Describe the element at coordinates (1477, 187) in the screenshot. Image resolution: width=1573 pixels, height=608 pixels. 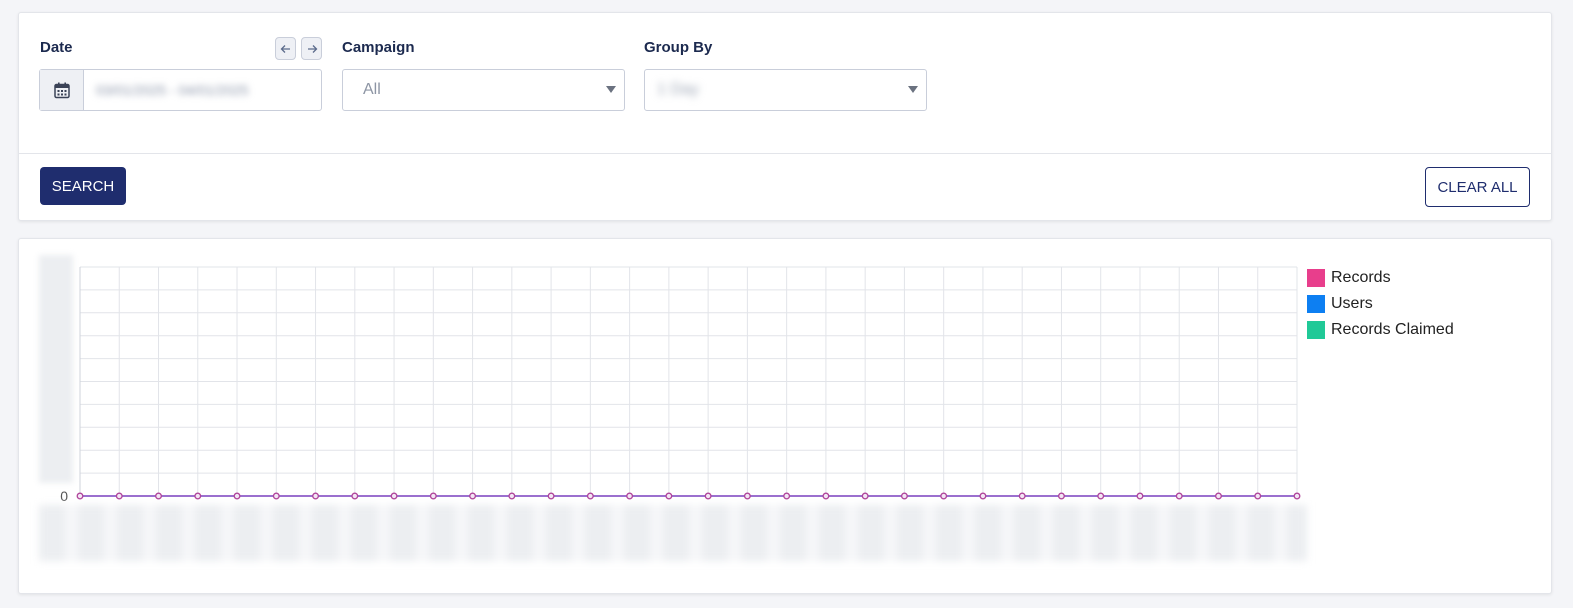
I see `clear-all-button: CLEAR ALL` at that location.